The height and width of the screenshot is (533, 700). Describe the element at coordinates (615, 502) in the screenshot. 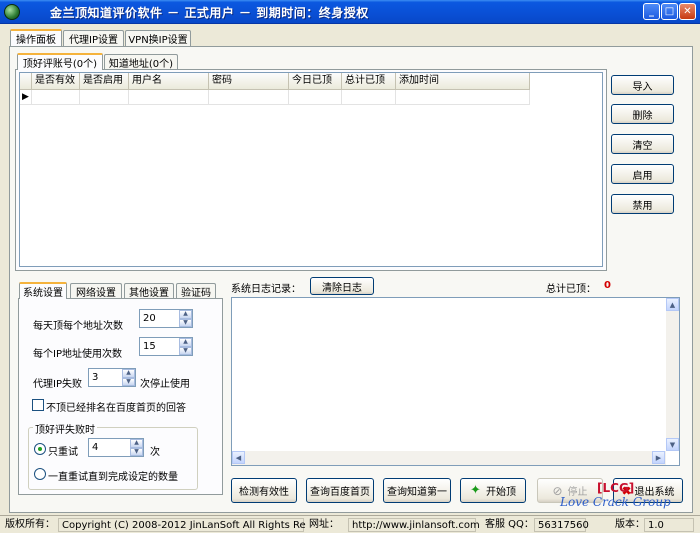

I see `watermark-group: Love Crack Group` at that location.